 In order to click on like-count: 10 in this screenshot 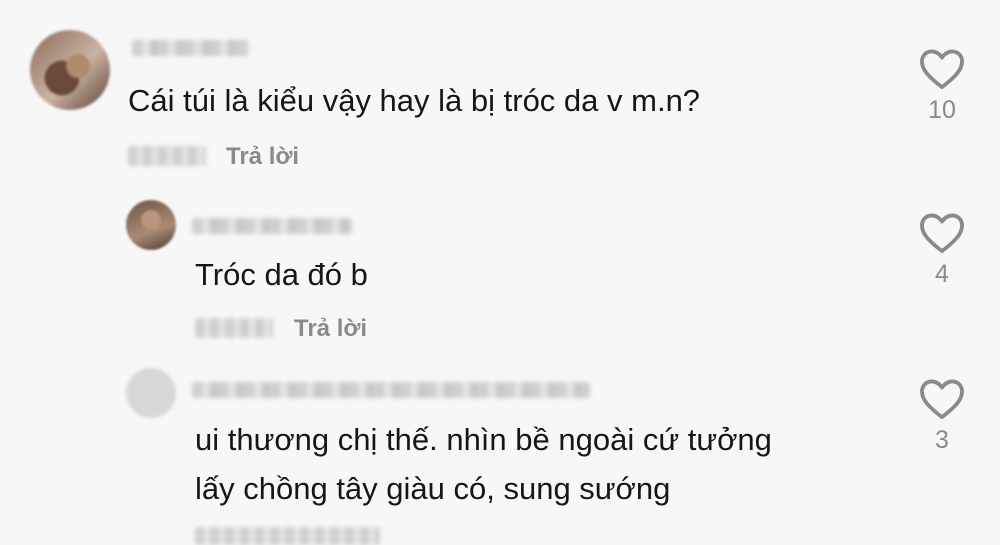, I will do `click(942, 110)`.